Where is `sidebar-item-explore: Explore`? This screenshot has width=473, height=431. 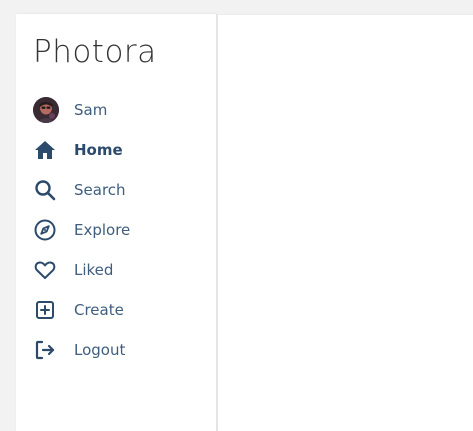 sidebar-item-explore: Explore is located at coordinates (116, 230).